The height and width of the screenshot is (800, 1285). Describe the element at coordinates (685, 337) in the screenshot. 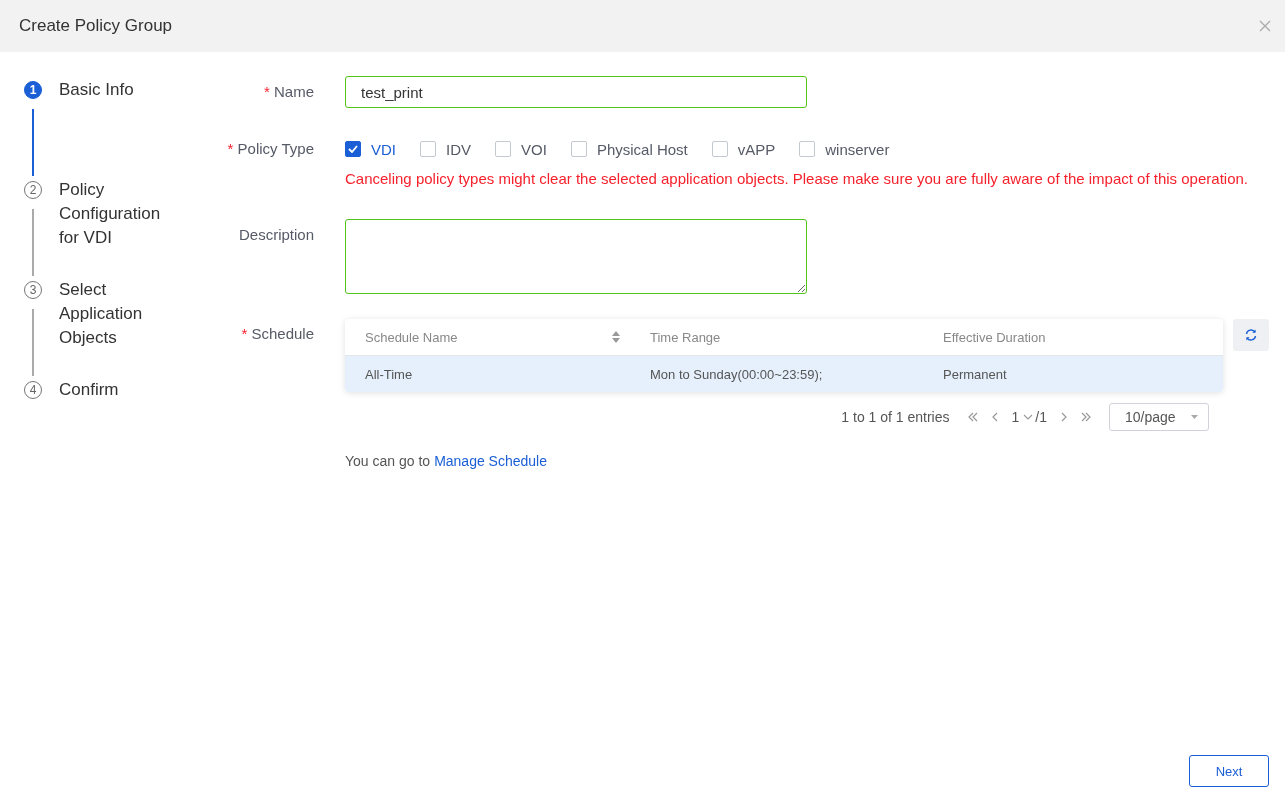

I see `column-header: Time Range` at that location.